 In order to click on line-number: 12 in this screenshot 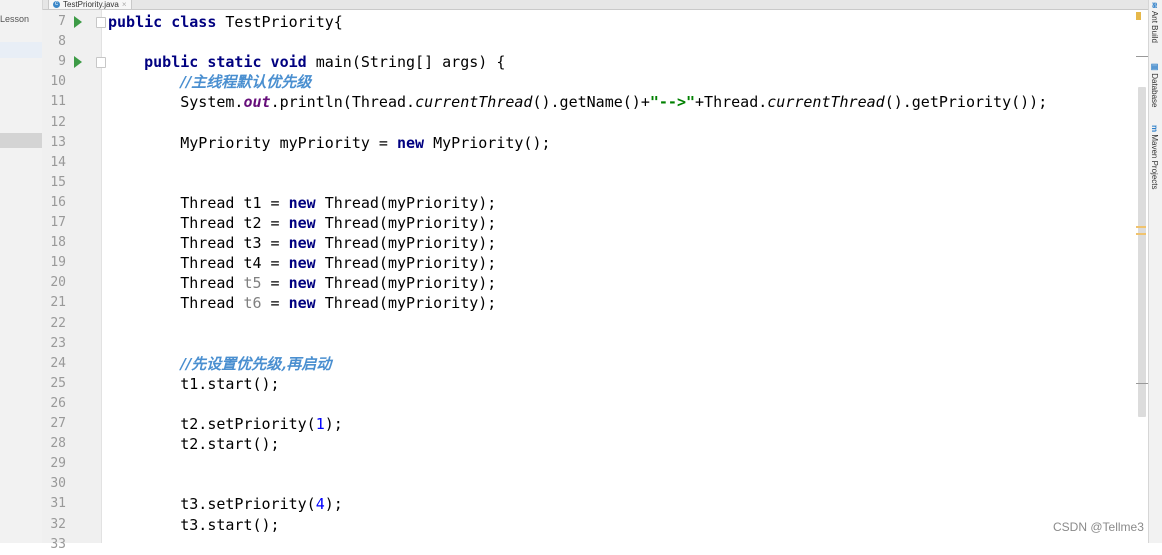, I will do `click(58, 122)`.